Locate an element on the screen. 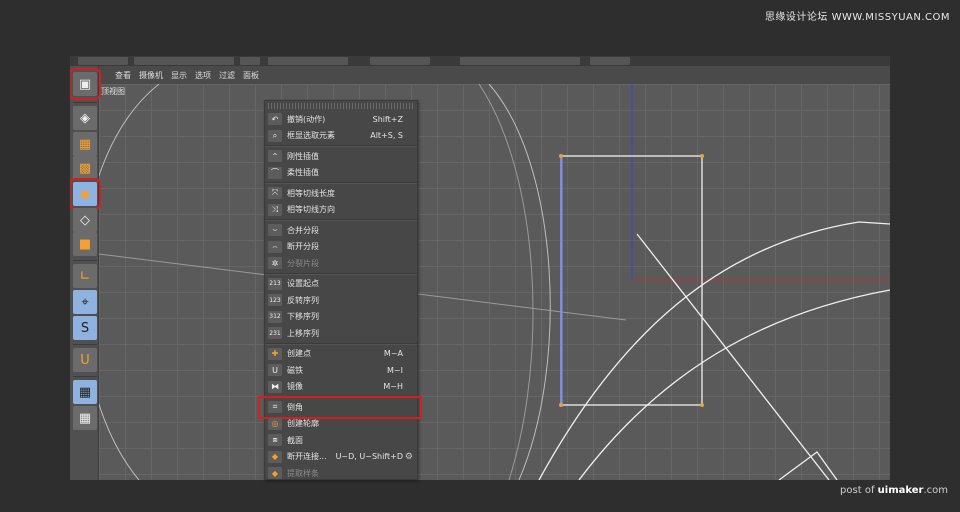  snap-icon: S is located at coordinates (85, 328).